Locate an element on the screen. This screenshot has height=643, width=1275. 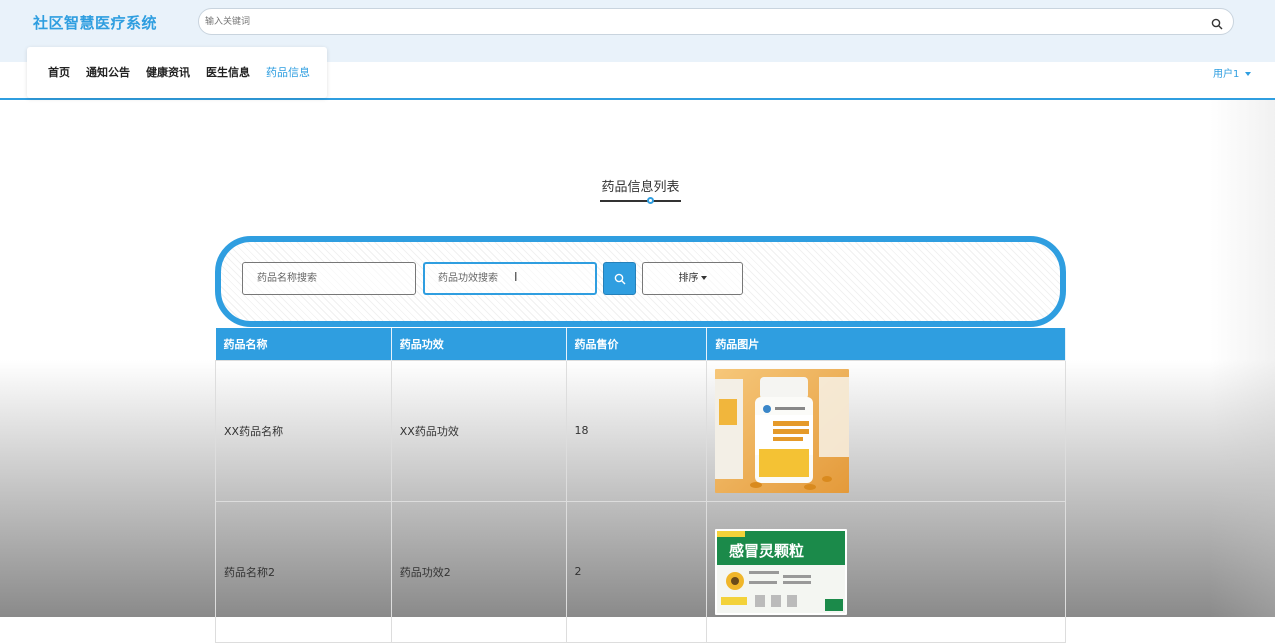
user-menu: 用户1 is located at coordinates (1232, 72).